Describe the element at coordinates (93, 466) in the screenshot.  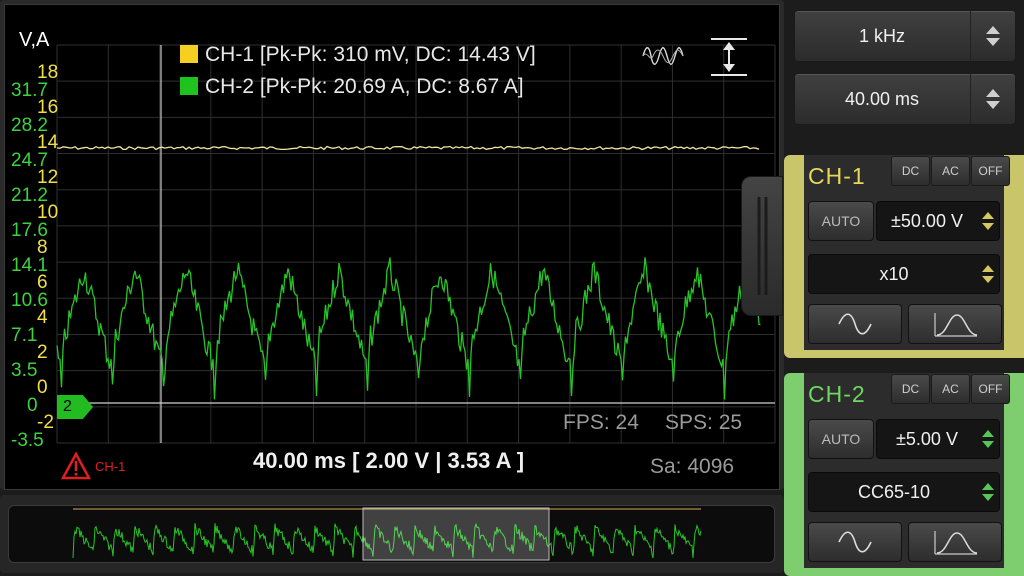
I see `trigger-warning: CH-1` at that location.